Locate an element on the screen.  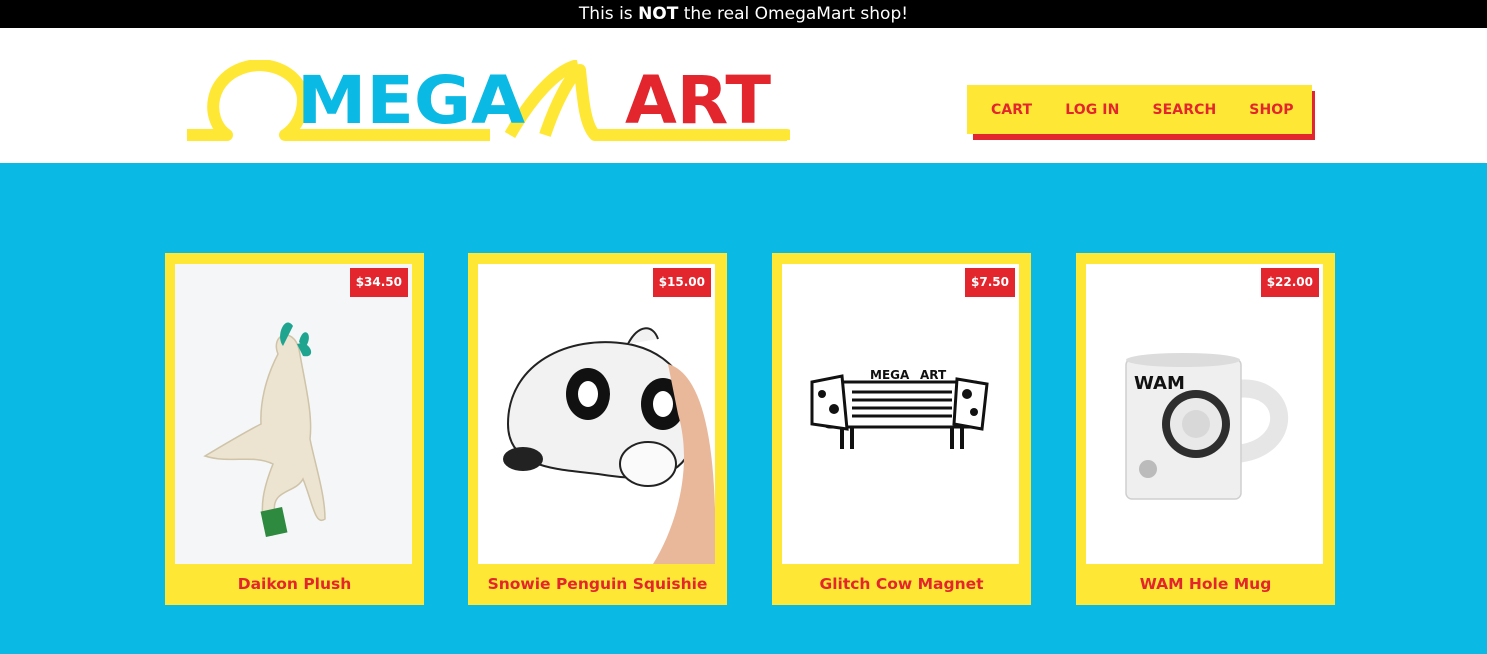
banner-emphasis: NOT is located at coordinates (658, 14).